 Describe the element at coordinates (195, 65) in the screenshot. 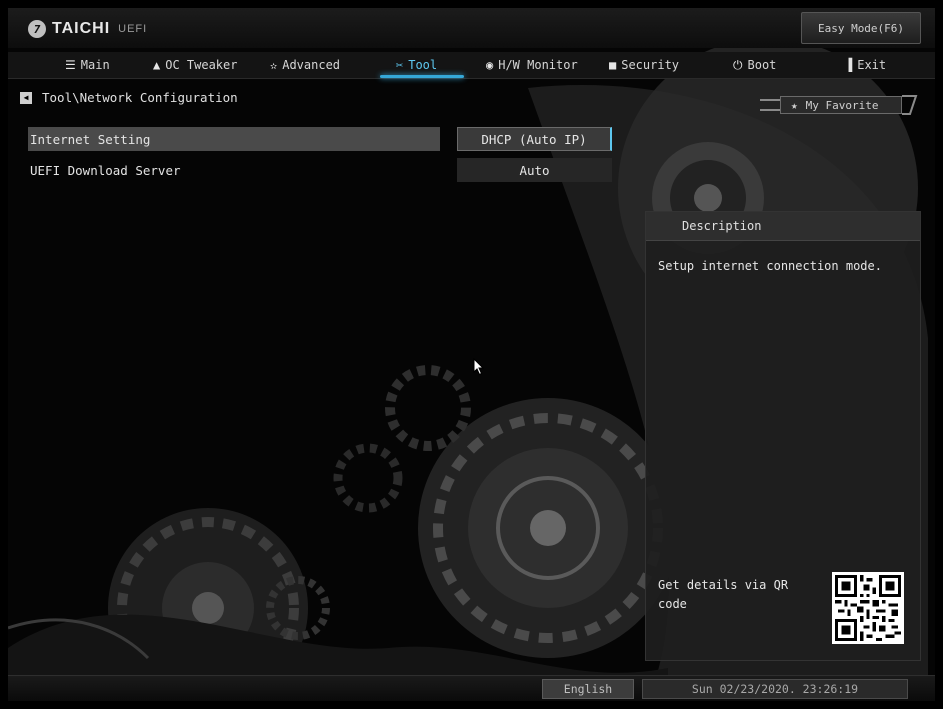

I see `tab-oc-tweaker: ▲ OC Tweaker` at that location.